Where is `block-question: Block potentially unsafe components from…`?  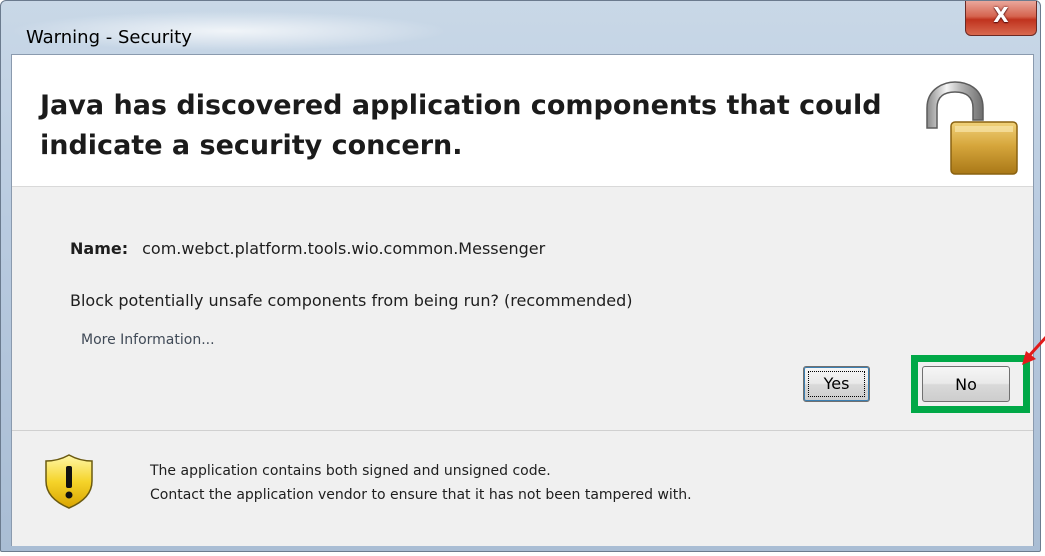 block-question: Block potentially unsafe components from… is located at coordinates (351, 300).